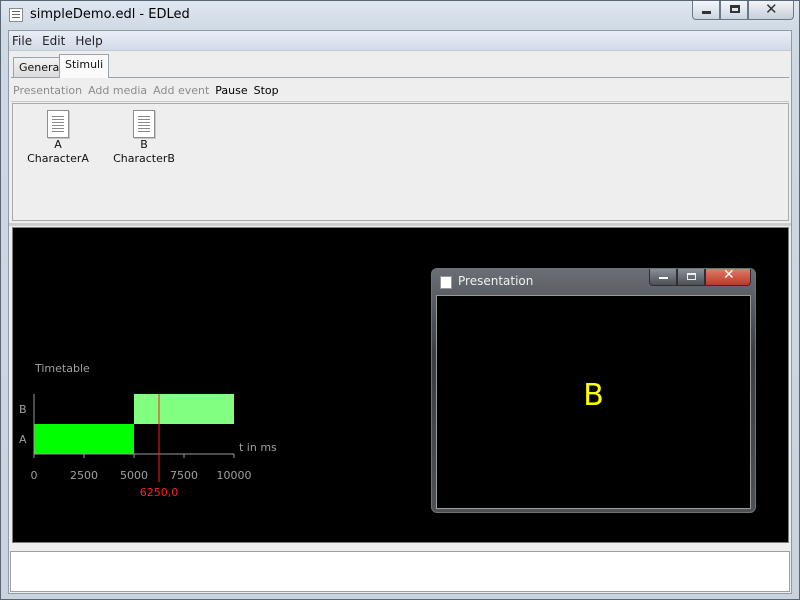 The image size is (800, 600). Describe the element at coordinates (181, 90) in the screenshot. I see `add-event-button: Add event` at that location.